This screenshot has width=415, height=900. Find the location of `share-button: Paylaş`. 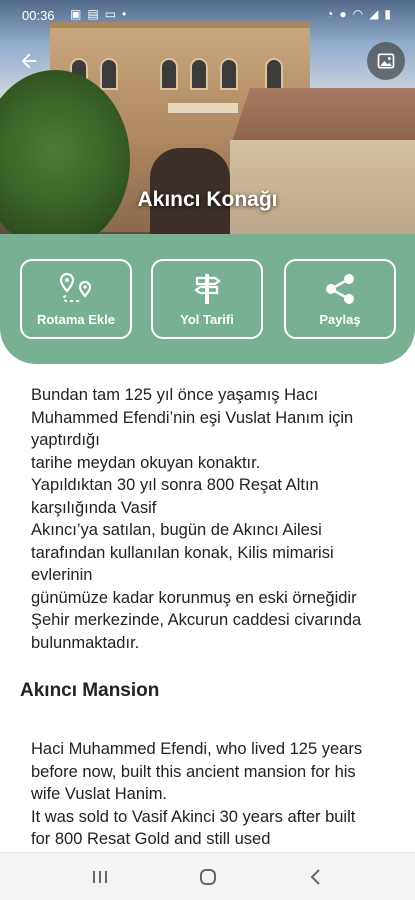

share-button: Paylaş is located at coordinates (340, 299).